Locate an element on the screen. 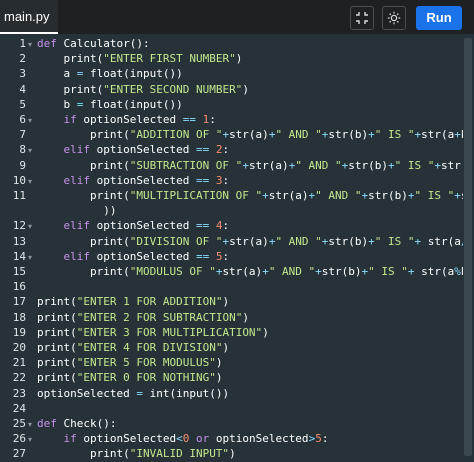 This screenshot has width=474, height=462. code-line: 1 ▾ def Calculator(): is located at coordinates (230, 44).